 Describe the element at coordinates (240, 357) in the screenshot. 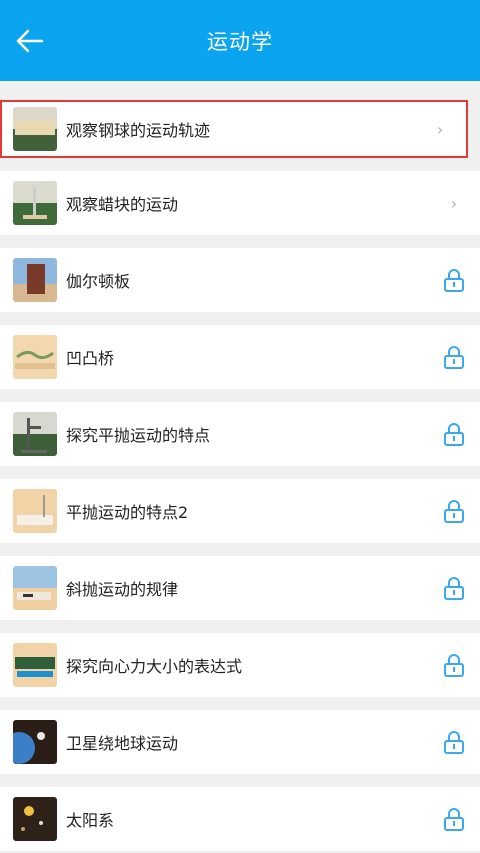

I see `list-item: 凹凸桥` at that location.